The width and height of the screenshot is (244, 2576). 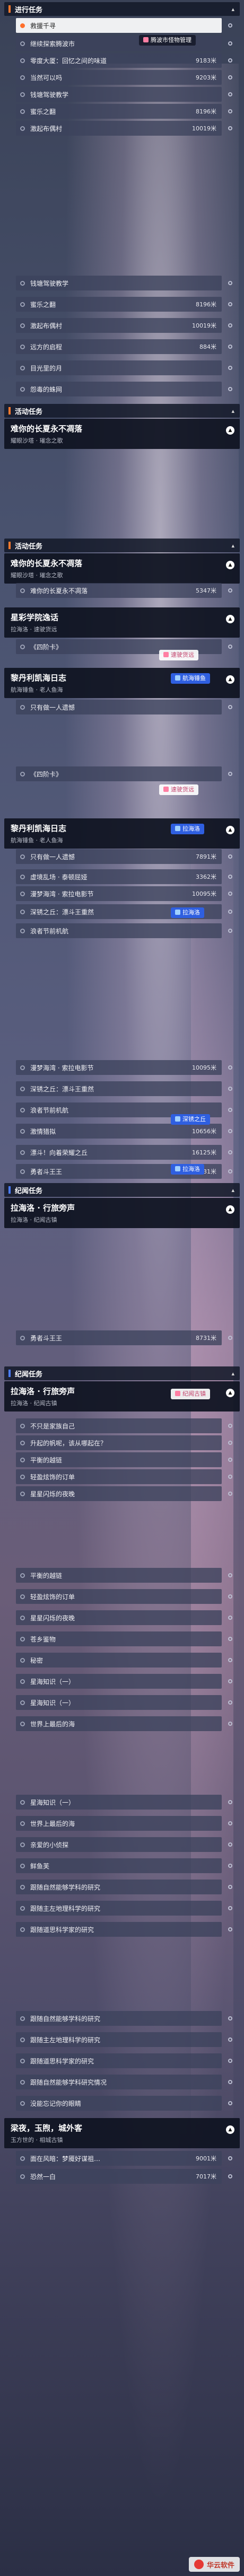 What do you see at coordinates (119, 2176) in the screenshot?
I see `task-item: 恐然一白 7017米` at bounding box center [119, 2176].